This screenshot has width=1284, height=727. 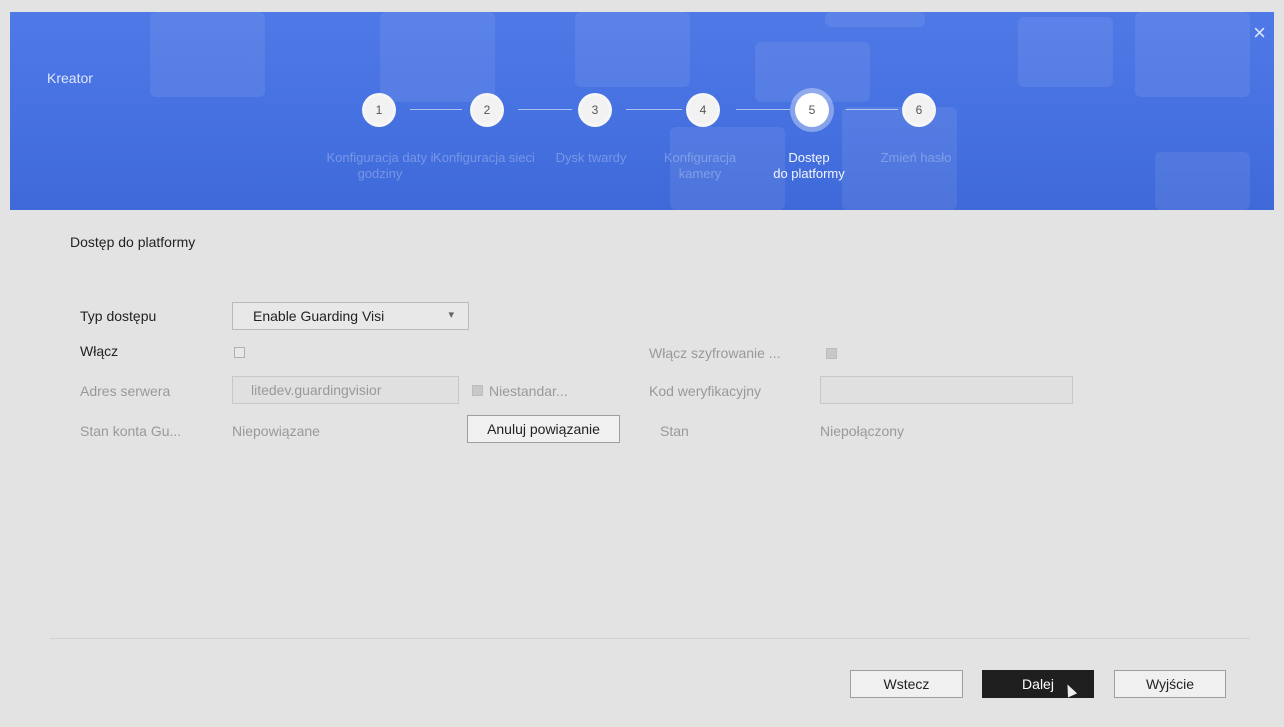 I want to click on exit-button: Wyjście, so click(x=1170, y=684).